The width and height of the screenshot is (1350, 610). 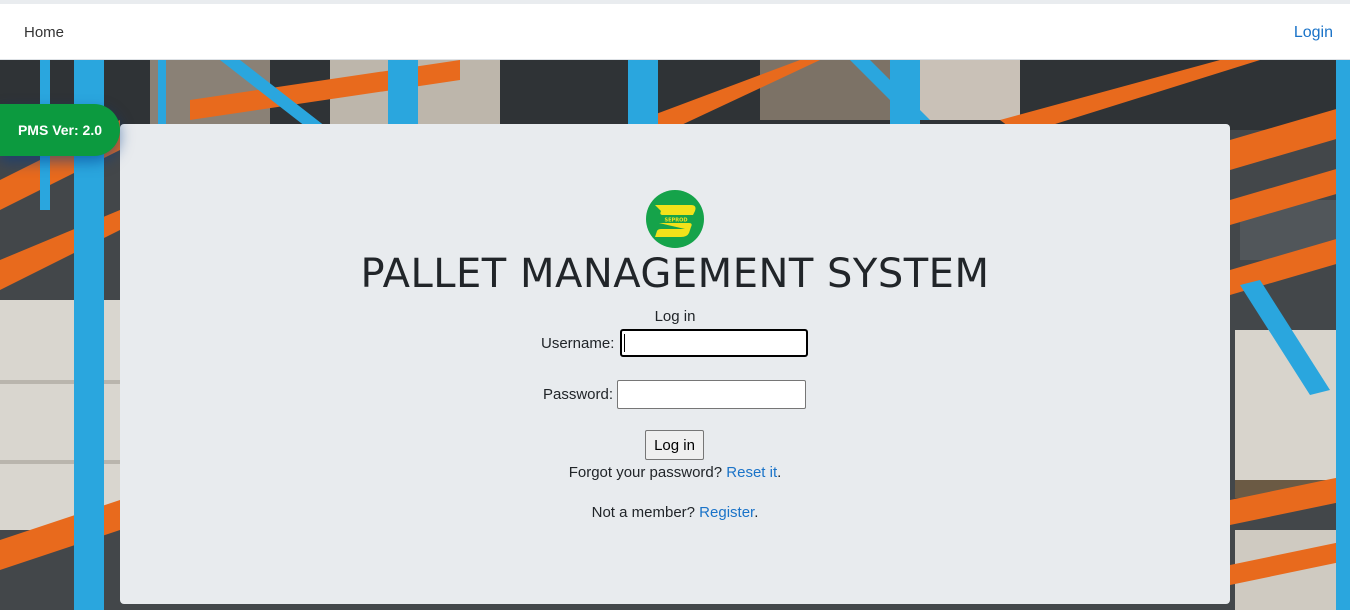 I want to click on register-line: Not a member? Register., so click(x=675, y=512).